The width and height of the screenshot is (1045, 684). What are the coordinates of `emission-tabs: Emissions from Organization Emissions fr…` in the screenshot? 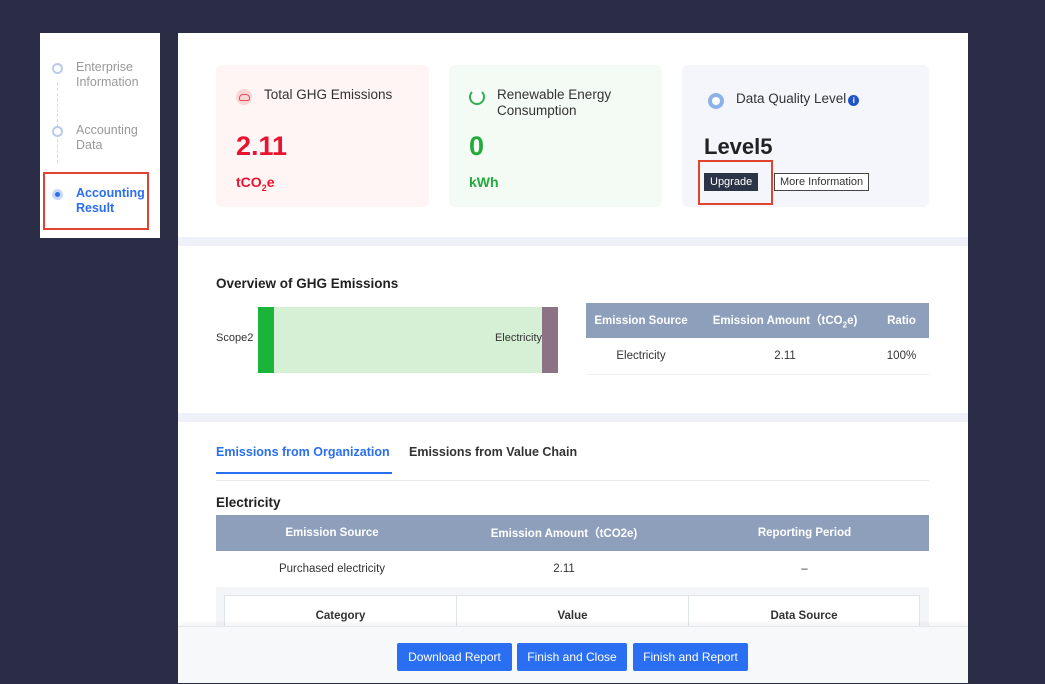 It's located at (572, 463).